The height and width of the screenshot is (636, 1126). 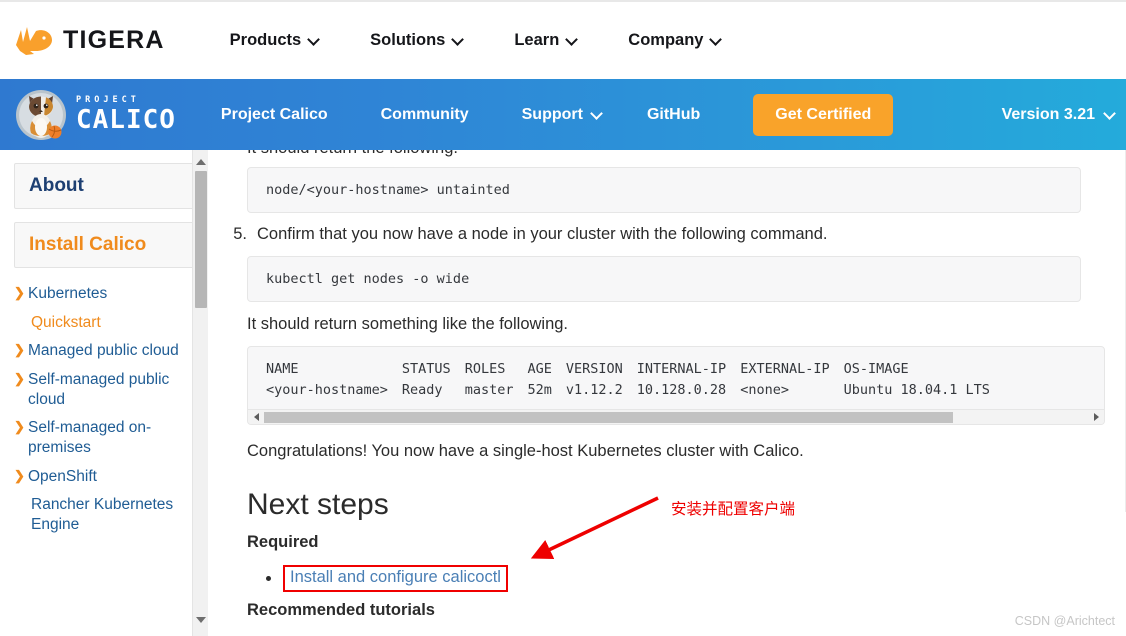 What do you see at coordinates (501, 40) in the screenshot?
I see `tigera-nav: Products Solutions Learn Company` at bounding box center [501, 40].